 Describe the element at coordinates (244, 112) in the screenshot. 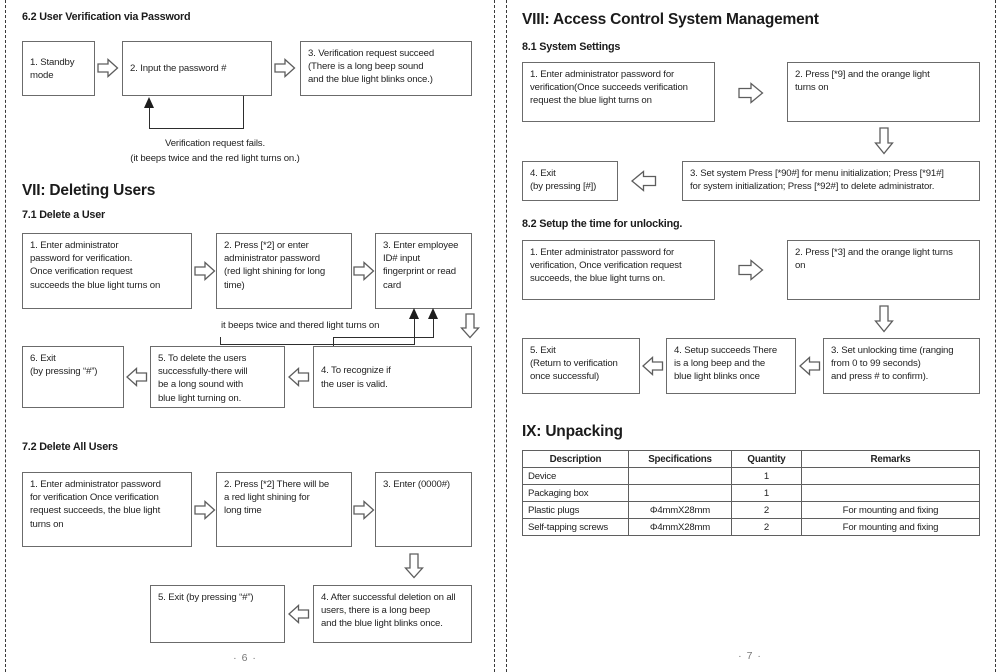

I see `loop62-line-down` at that location.